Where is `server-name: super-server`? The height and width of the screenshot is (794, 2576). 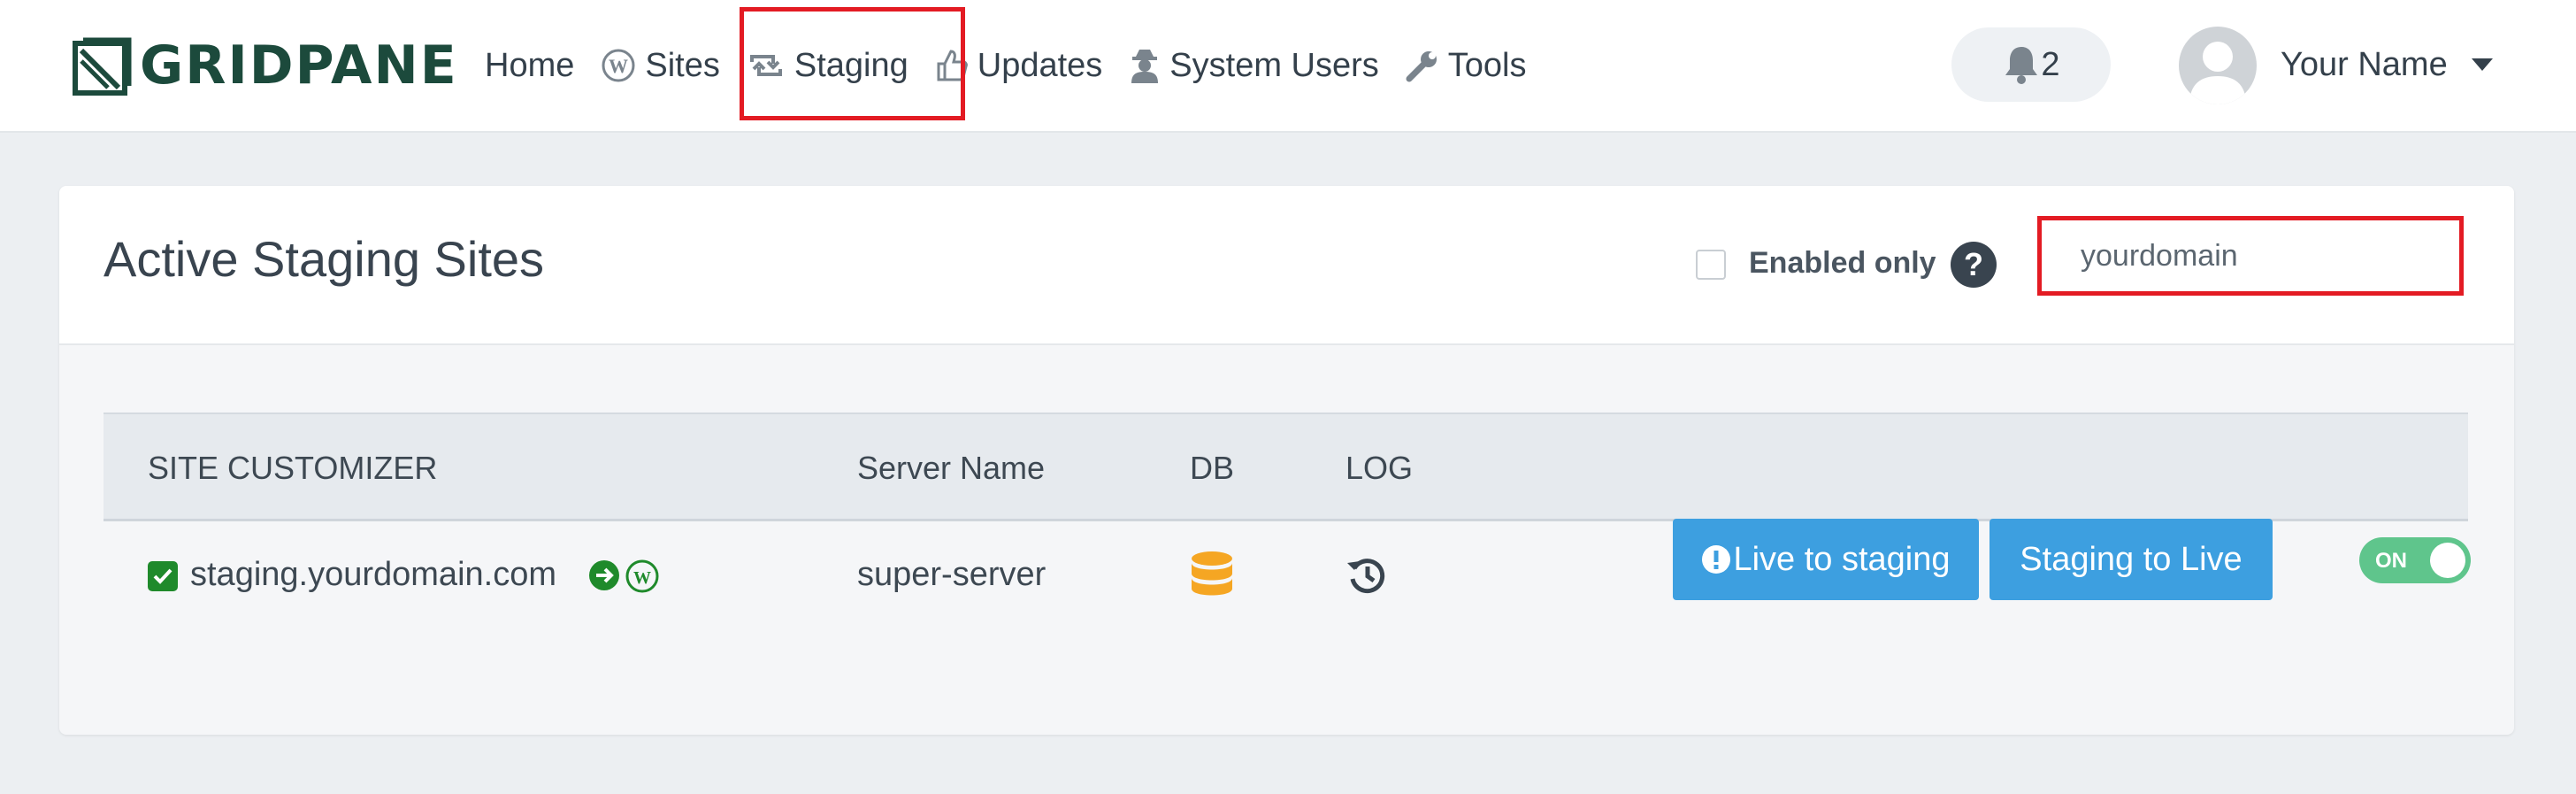
server-name: super-server is located at coordinates (951, 574).